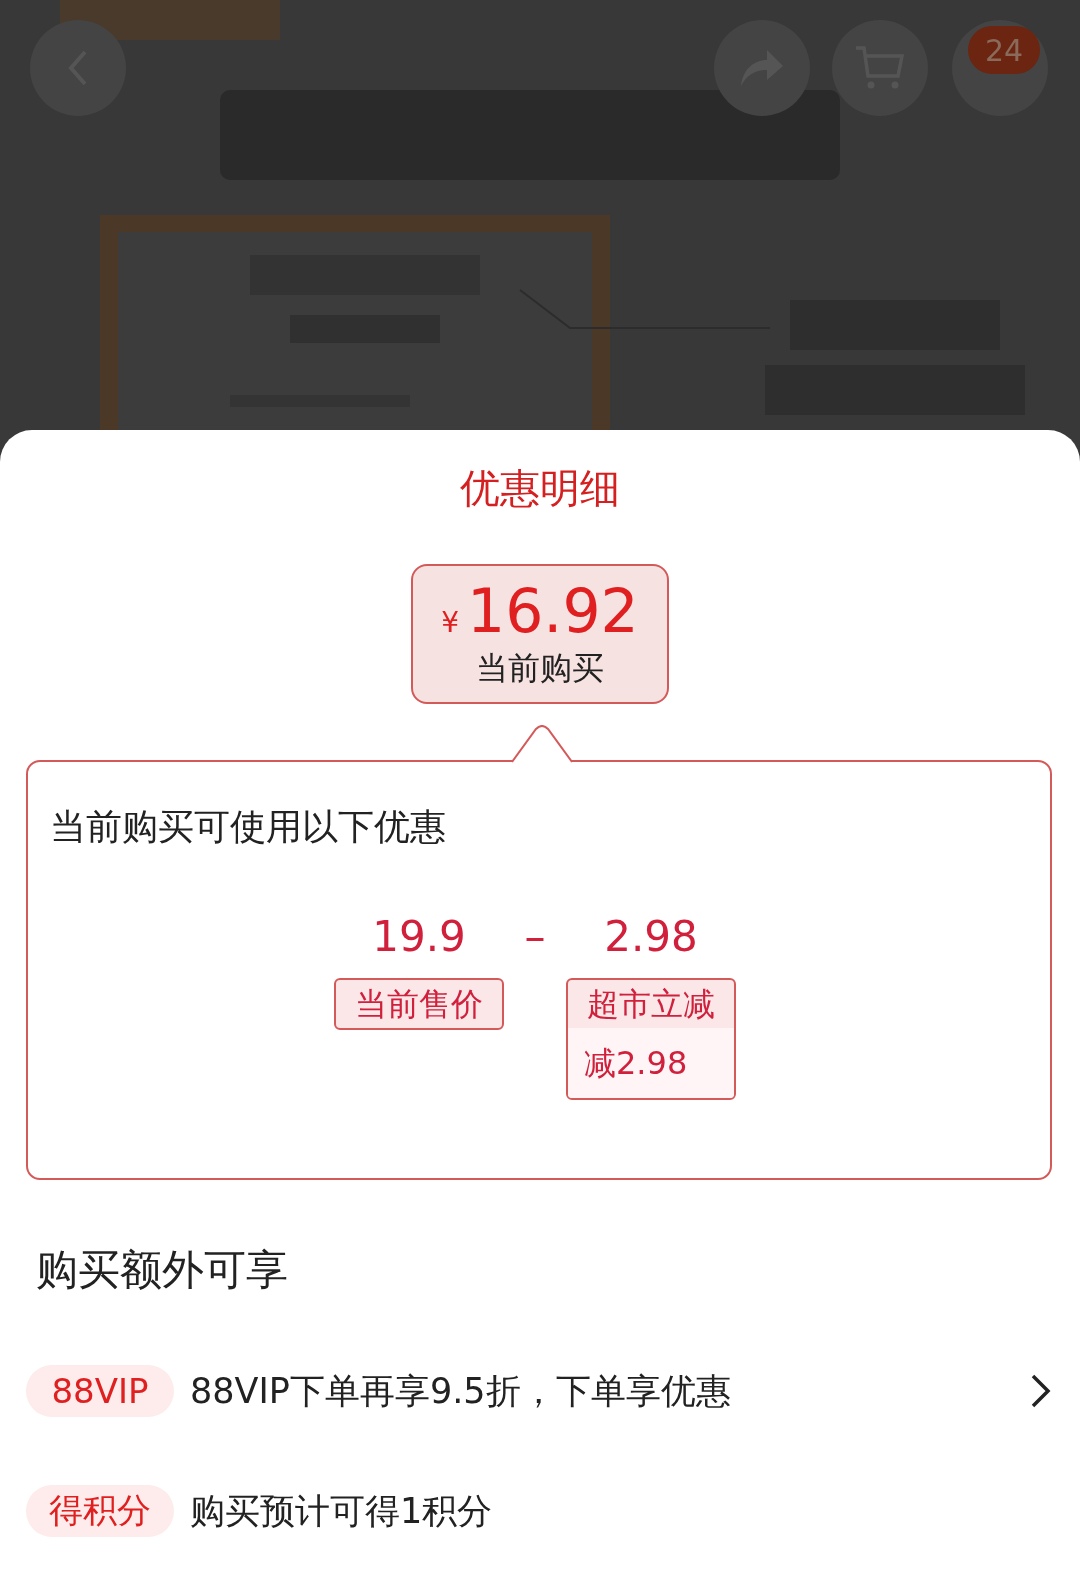 Image resolution: width=1080 pixels, height=1569 pixels. What do you see at coordinates (419, 1004) in the screenshot?
I see `price-tag: 当前售价` at bounding box center [419, 1004].